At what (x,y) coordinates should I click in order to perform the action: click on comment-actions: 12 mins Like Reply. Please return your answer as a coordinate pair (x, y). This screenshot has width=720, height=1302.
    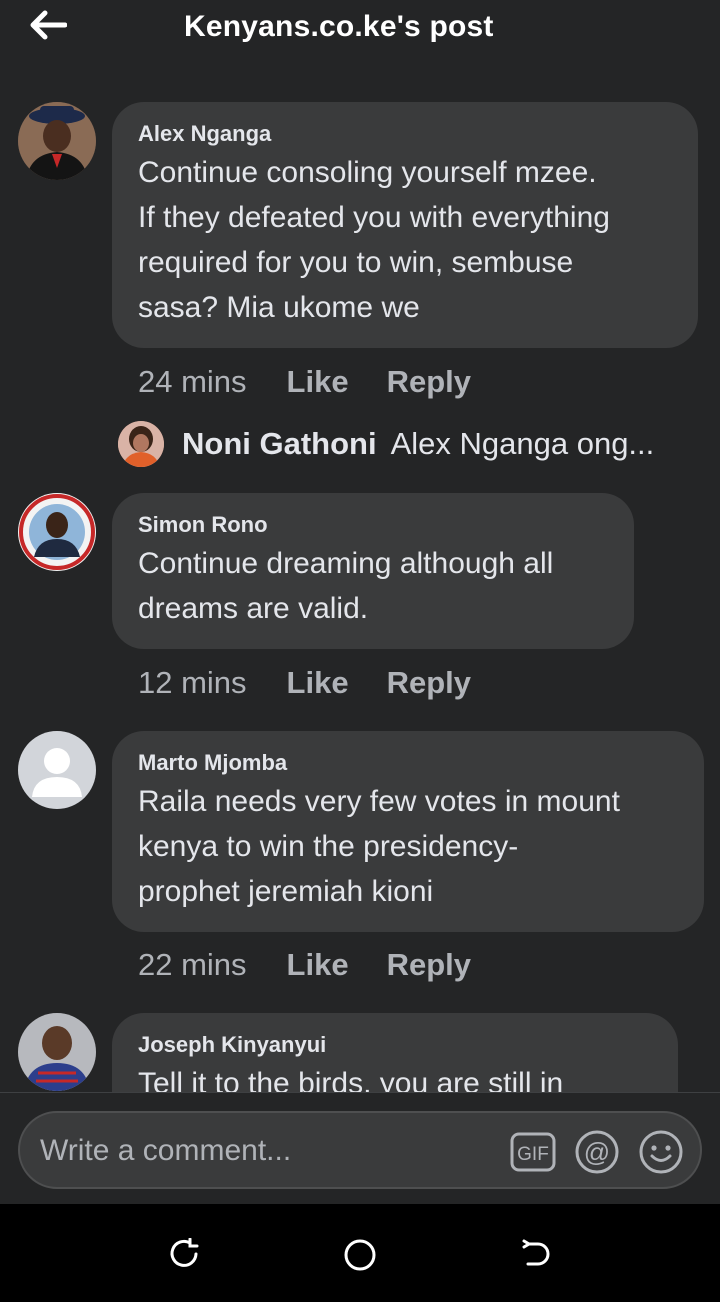
    Looking at the image, I should click on (304, 683).